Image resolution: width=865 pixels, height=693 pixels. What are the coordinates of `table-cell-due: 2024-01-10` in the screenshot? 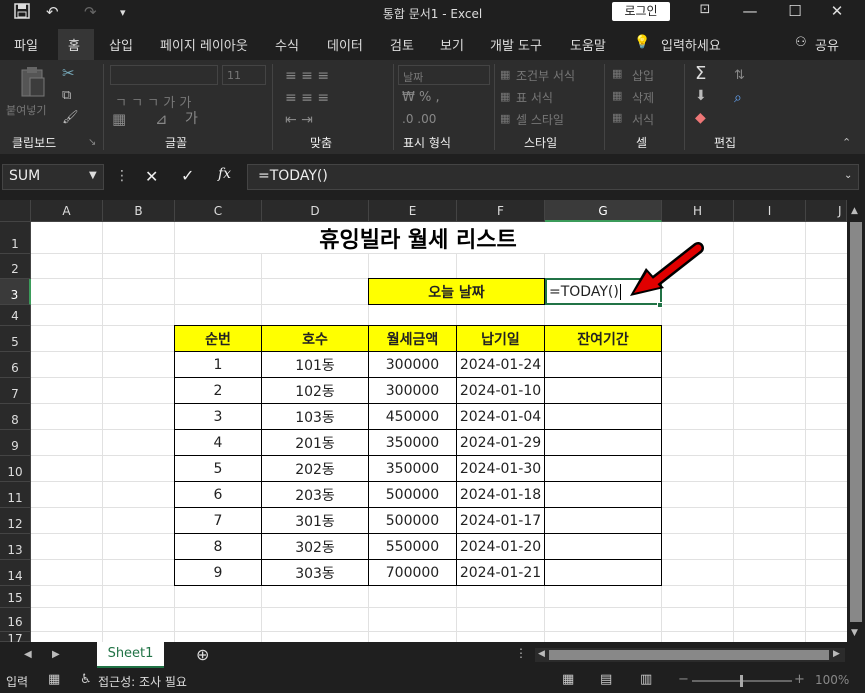 It's located at (500, 390).